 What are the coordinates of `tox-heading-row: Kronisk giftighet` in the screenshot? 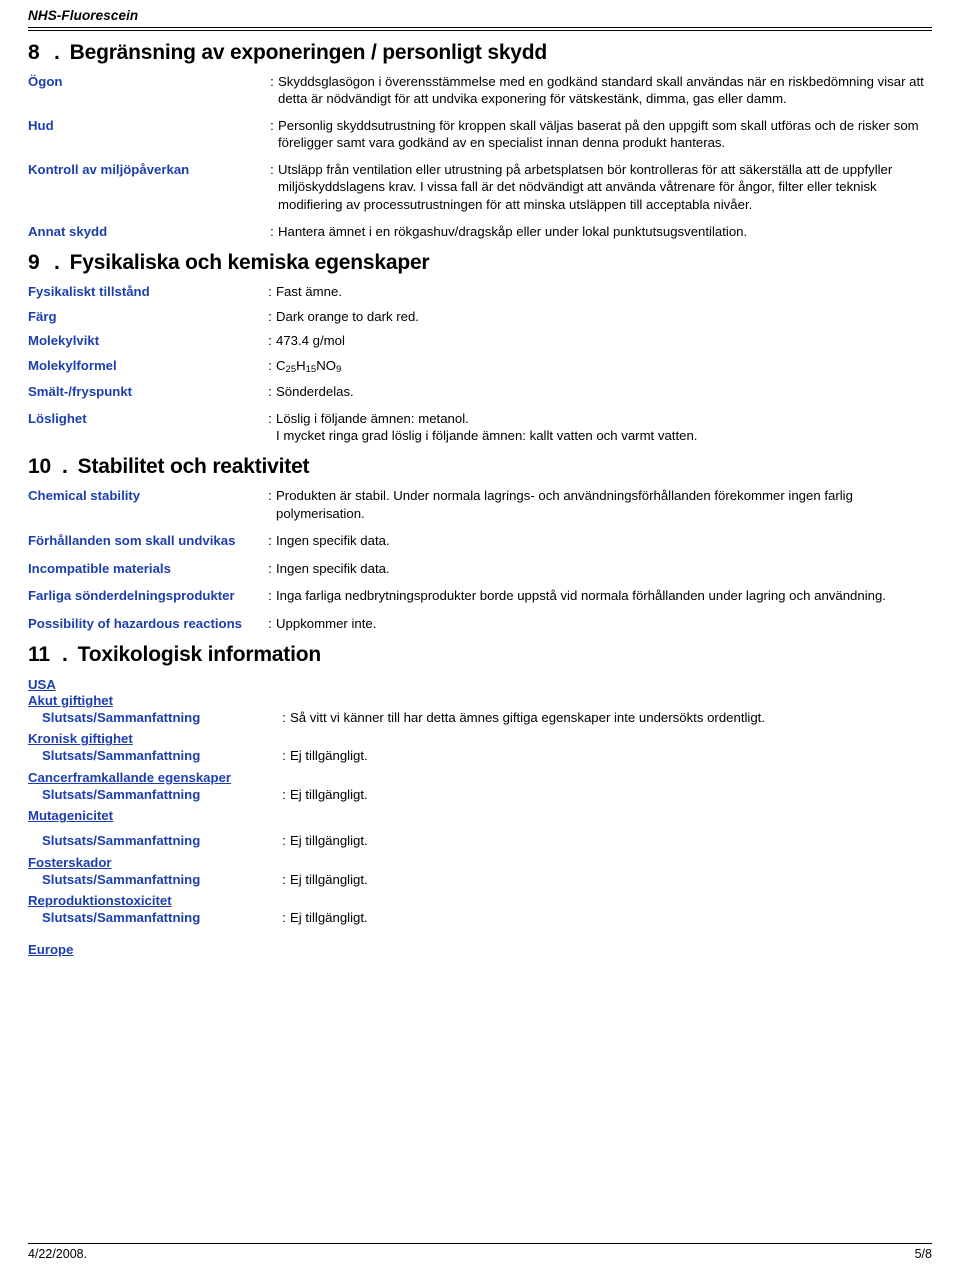 It's located at (480, 737).